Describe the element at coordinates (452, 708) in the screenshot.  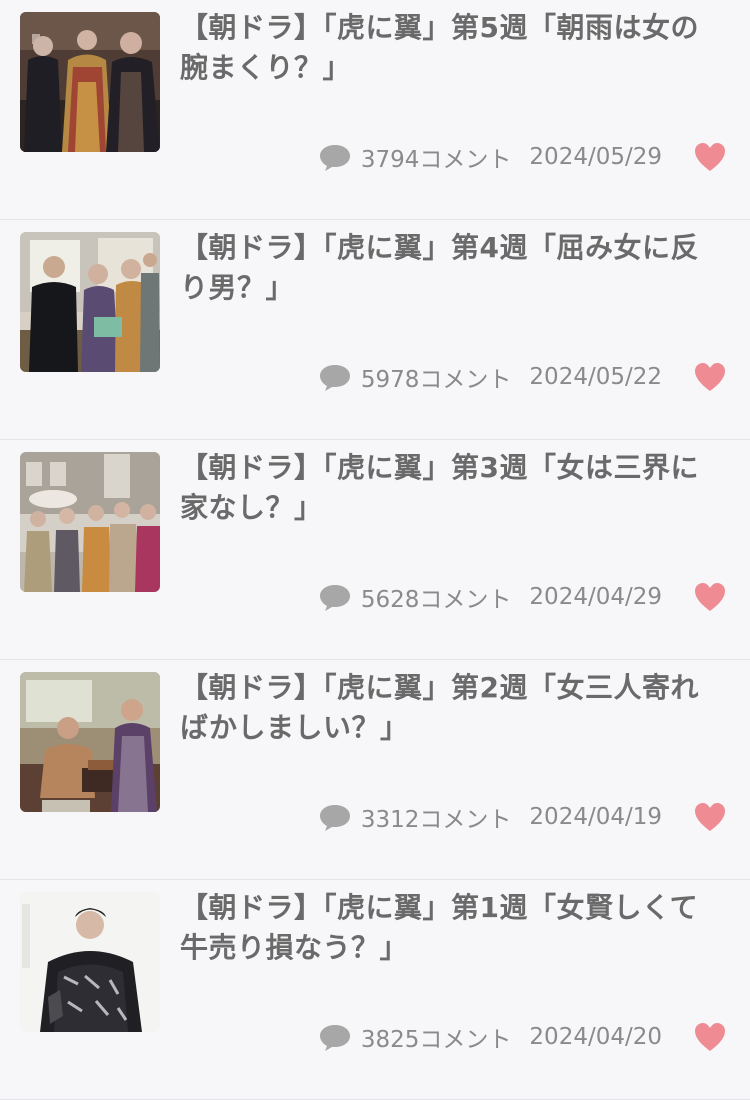
I see `article-title: 【朝ドラ】「虎に翼」第2週「女三人寄ればかしましい？」` at that location.